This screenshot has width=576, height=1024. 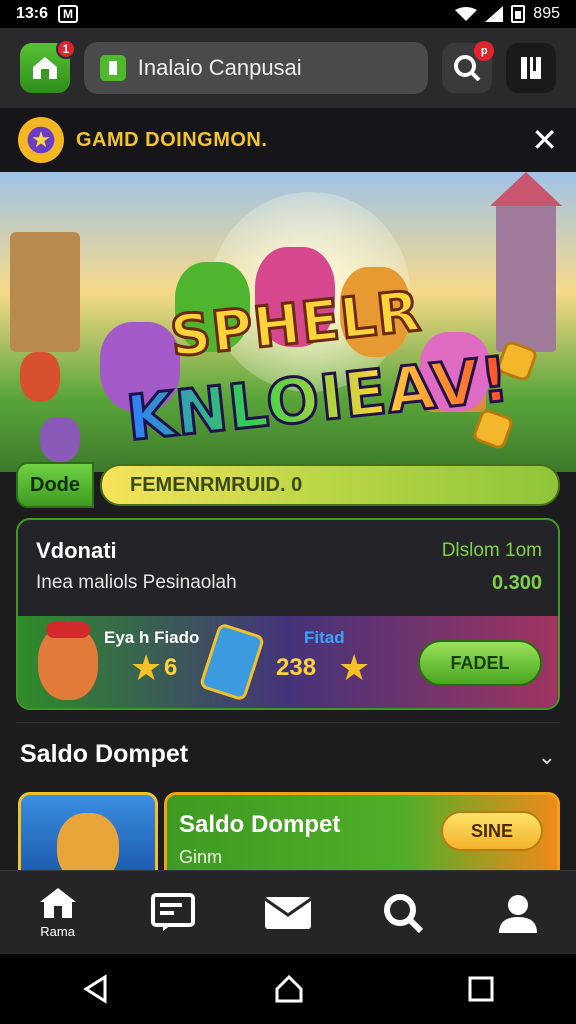 I want to click on reward-items-strip: Eya h Fiado ★ 6 Fitad 238 ★ FADEL, so click(x=288, y=662).